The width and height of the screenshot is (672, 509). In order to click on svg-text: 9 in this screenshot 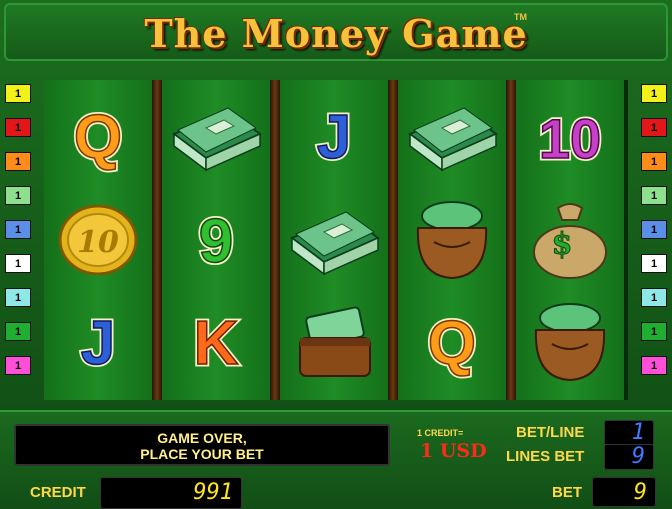, I will do `click(216, 241)`.